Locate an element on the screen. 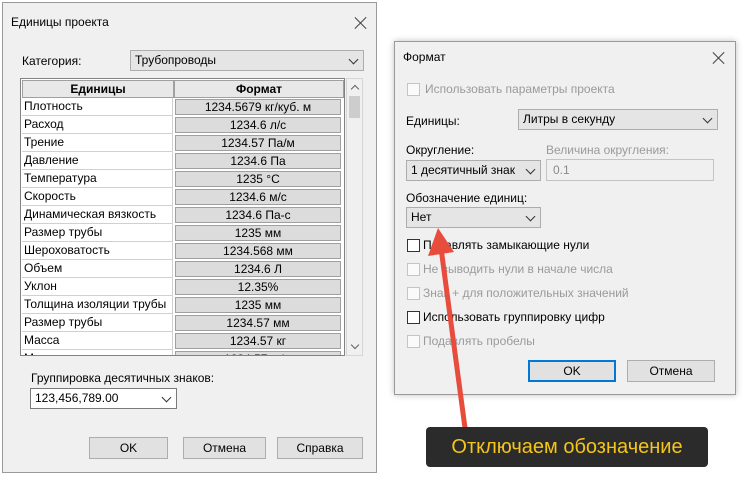  arrow-head is located at coordinates (441, 242).